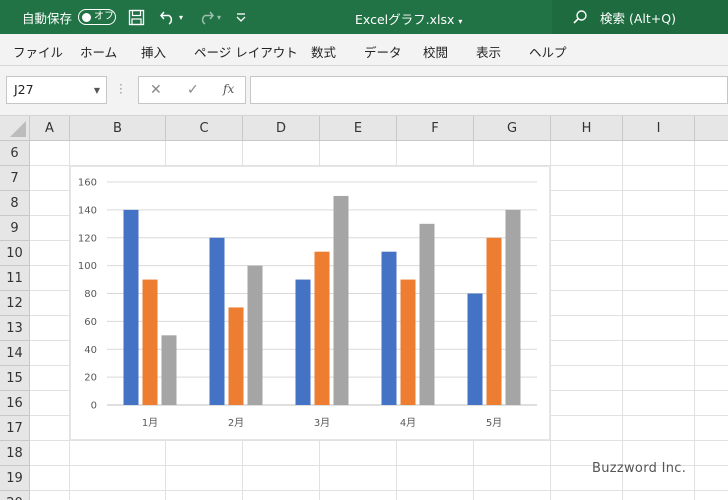 This screenshot has width=728, height=500. What do you see at coordinates (241, 17) in the screenshot?
I see `customize-toolbar-icon` at bounding box center [241, 17].